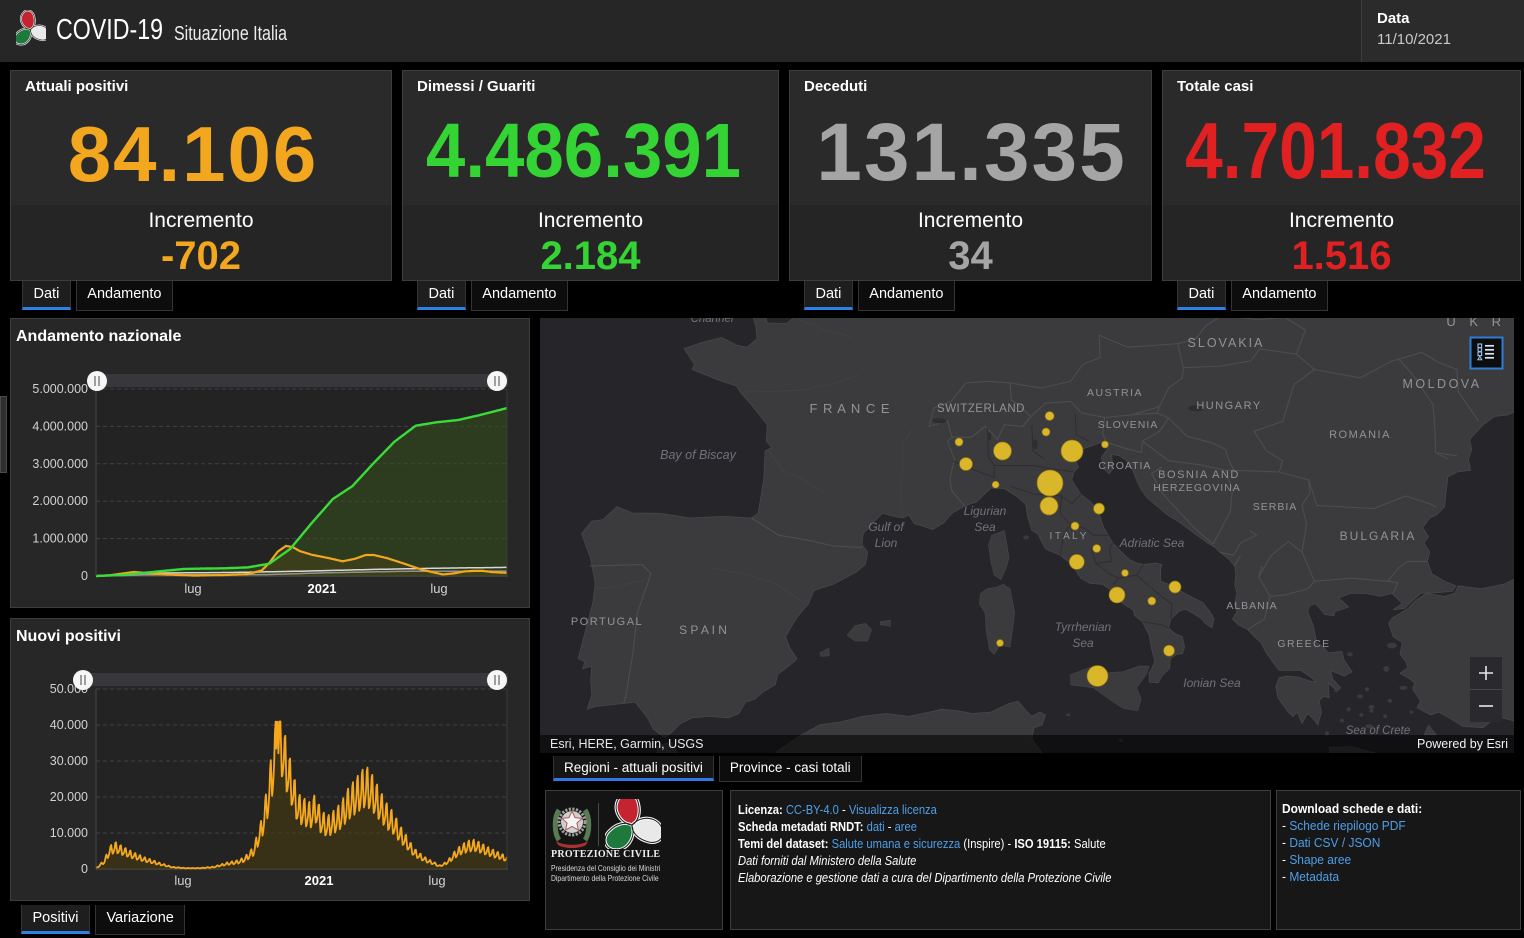 This screenshot has width=1524, height=938. I want to click on svg-text: GREECE, so click(1303, 644).